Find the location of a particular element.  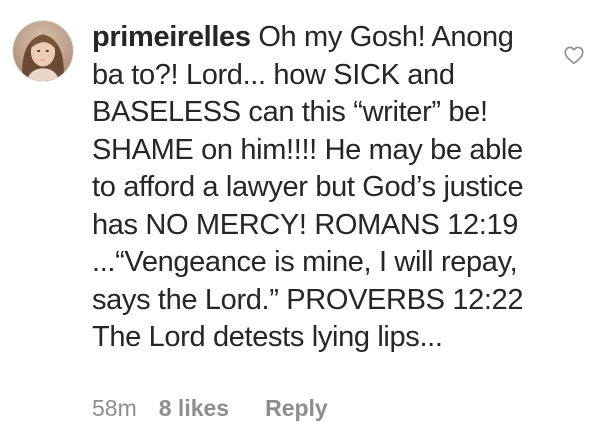

comment-meta: 58m 8 likes Reply is located at coordinates (210, 408).